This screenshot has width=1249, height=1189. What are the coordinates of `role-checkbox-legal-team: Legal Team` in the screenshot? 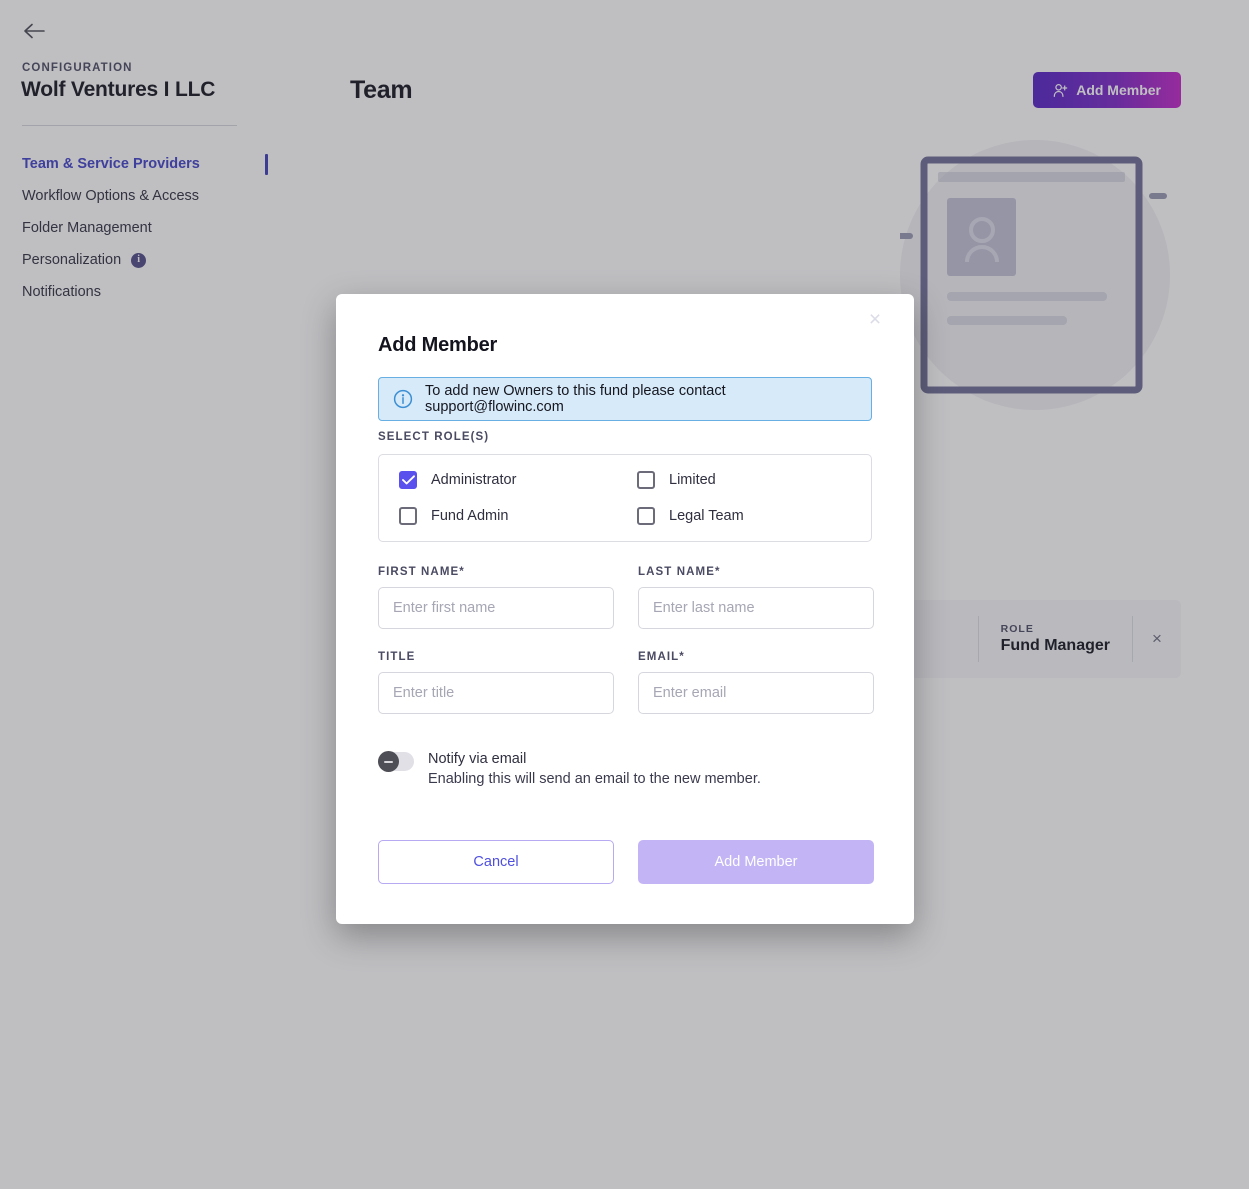 It's located at (744, 516).